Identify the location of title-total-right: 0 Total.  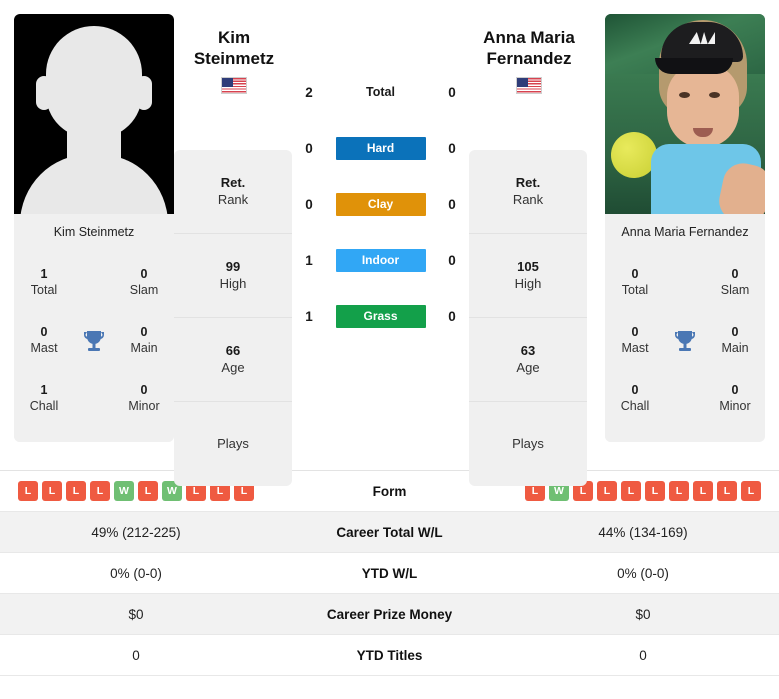
(635, 282).